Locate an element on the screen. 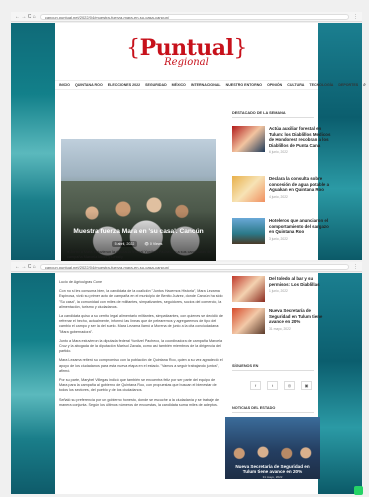  post-date: 31 mayo, 2022 is located at coordinates (280, 328).